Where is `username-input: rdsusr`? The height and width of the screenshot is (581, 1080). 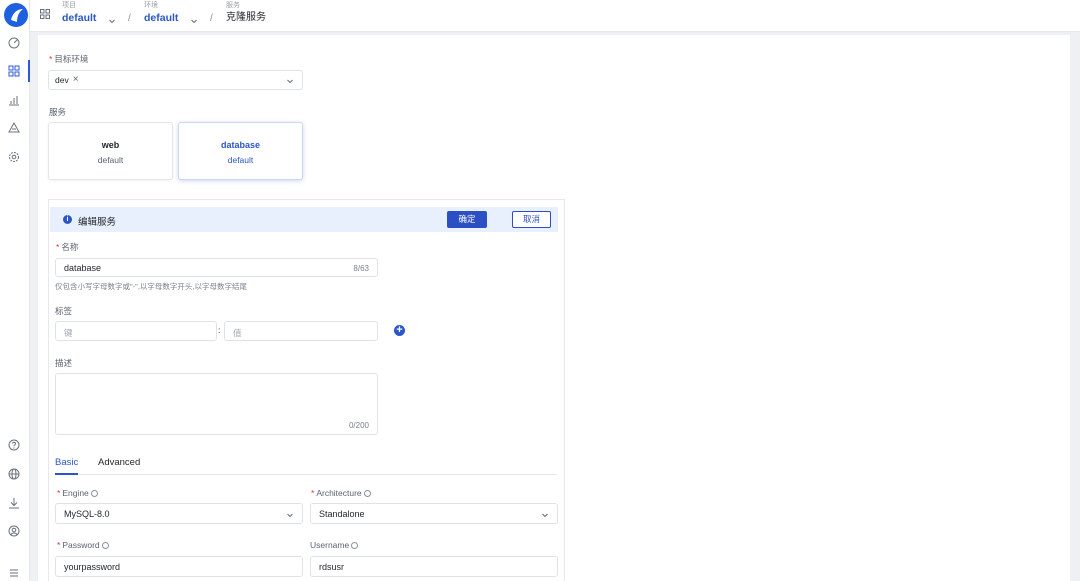
username-input: rdsusr is located at coordinates (434, 566).